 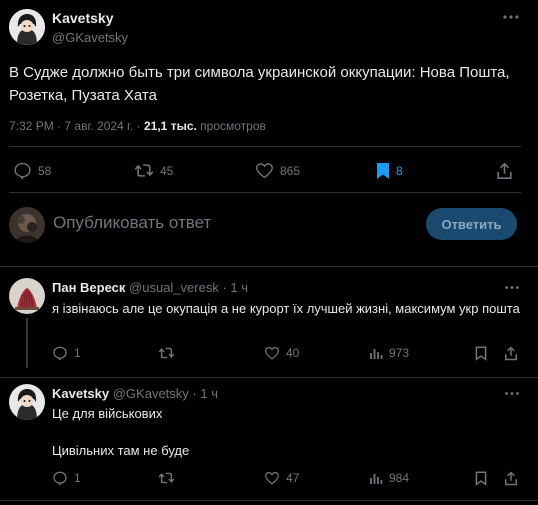 What do you see at coordinates (399, 478) in the screenshot?
I see `views-count: 984` at bounding box center [399, 478].